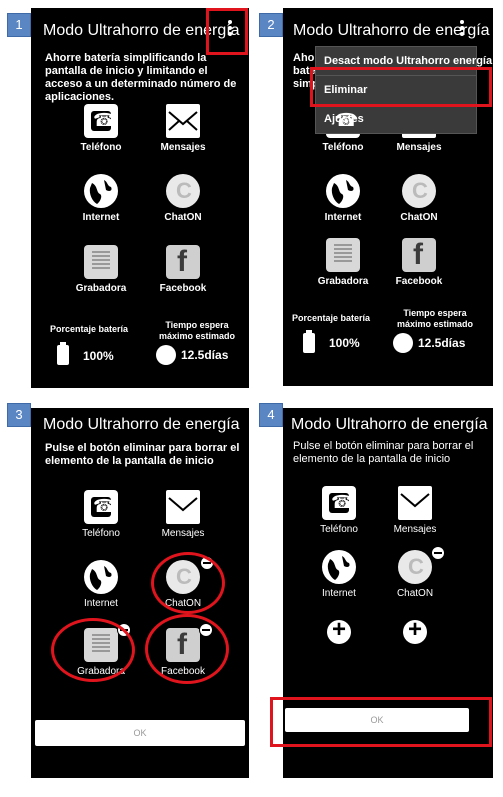 The image size is (503, 797). I want to click on step-badge-1: 1, so click(19, 25).